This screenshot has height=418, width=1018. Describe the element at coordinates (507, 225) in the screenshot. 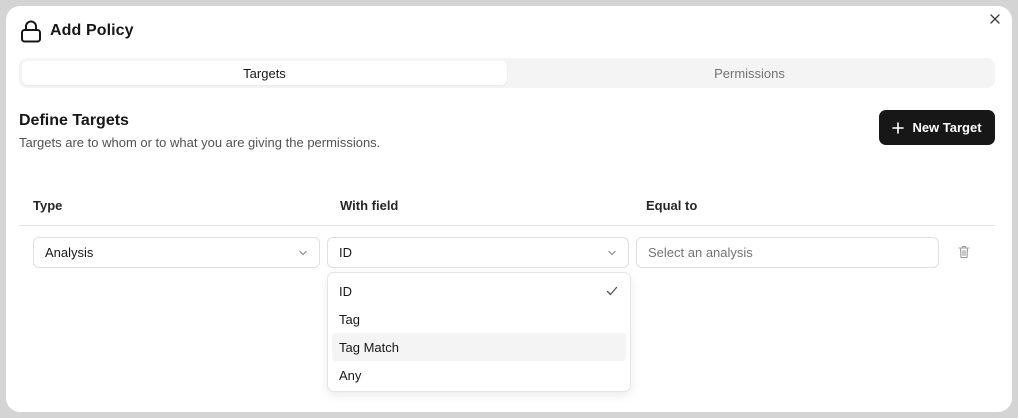

I see `header-divider` at that location.